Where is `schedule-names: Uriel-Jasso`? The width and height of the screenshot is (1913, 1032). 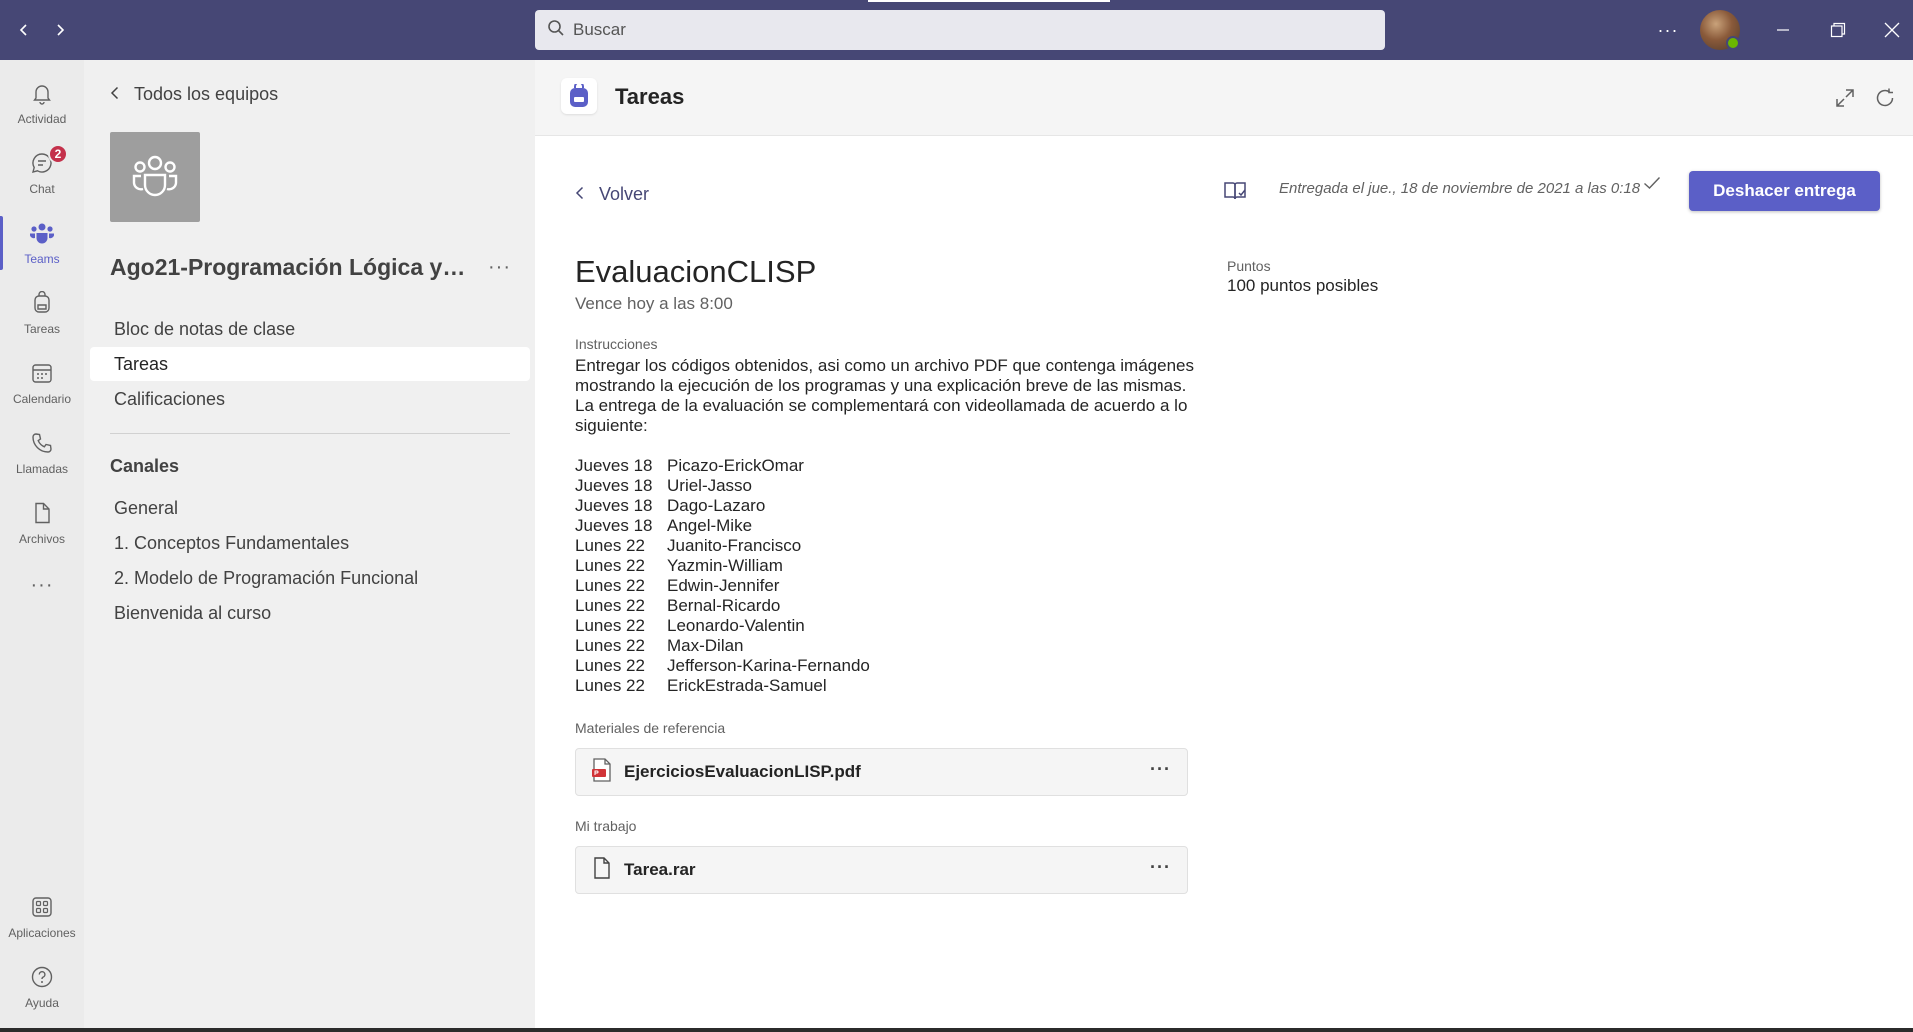
schedule-names: Uriel-Jasso is located at coordinates (710, 485).